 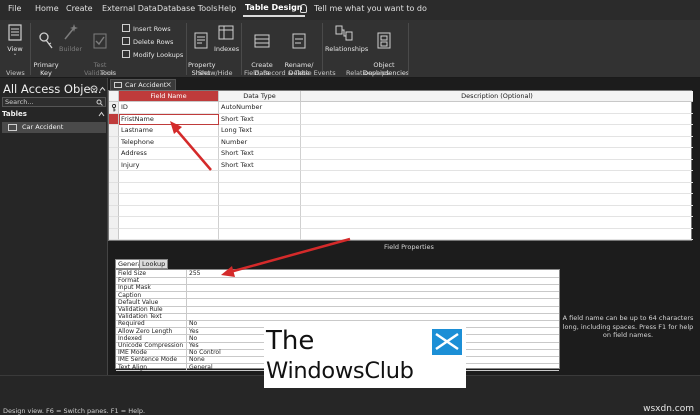 I want to click on tab-create: Create, so click(x=79, y=8).